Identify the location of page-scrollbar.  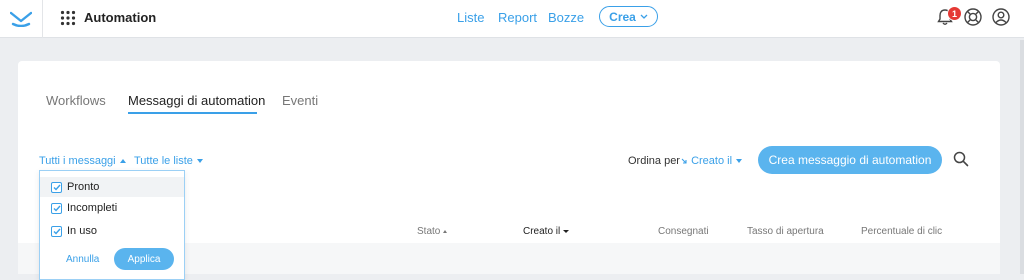
(1022, 157).